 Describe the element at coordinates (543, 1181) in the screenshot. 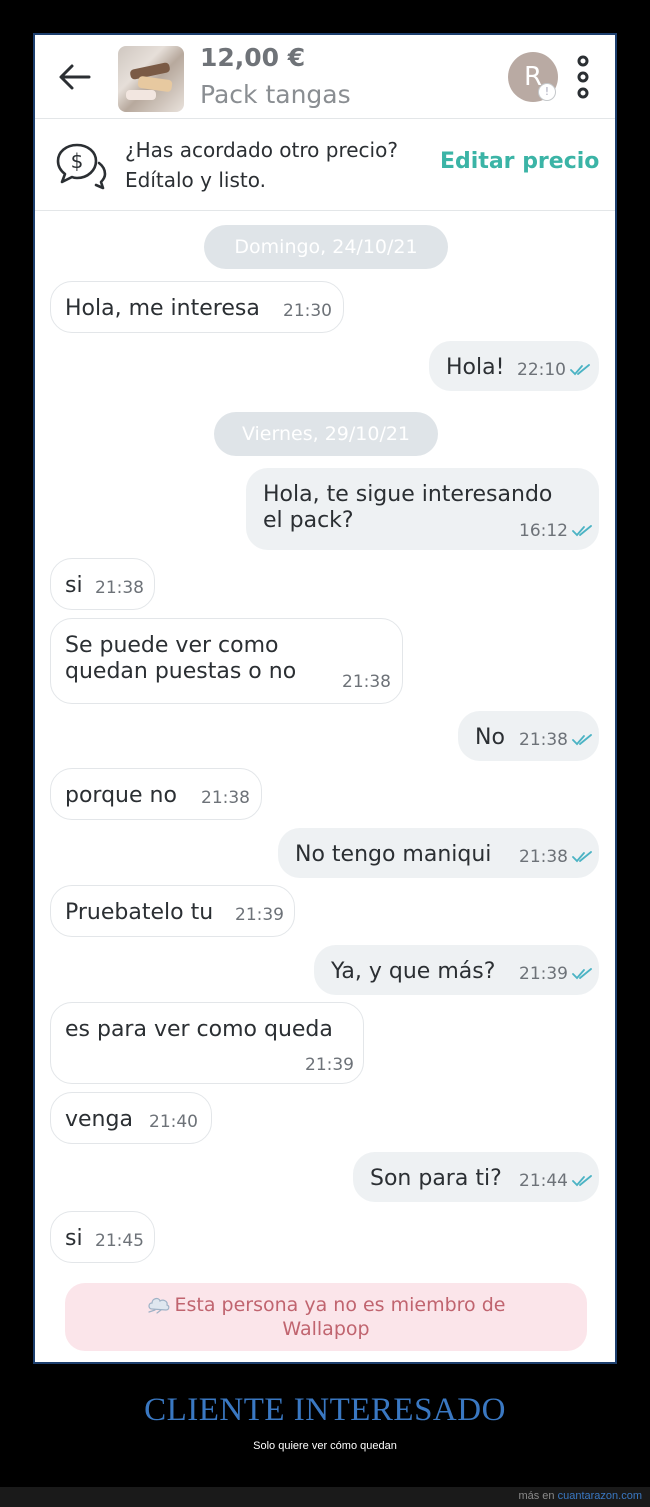

I see `message-time: 21:44` at that location.